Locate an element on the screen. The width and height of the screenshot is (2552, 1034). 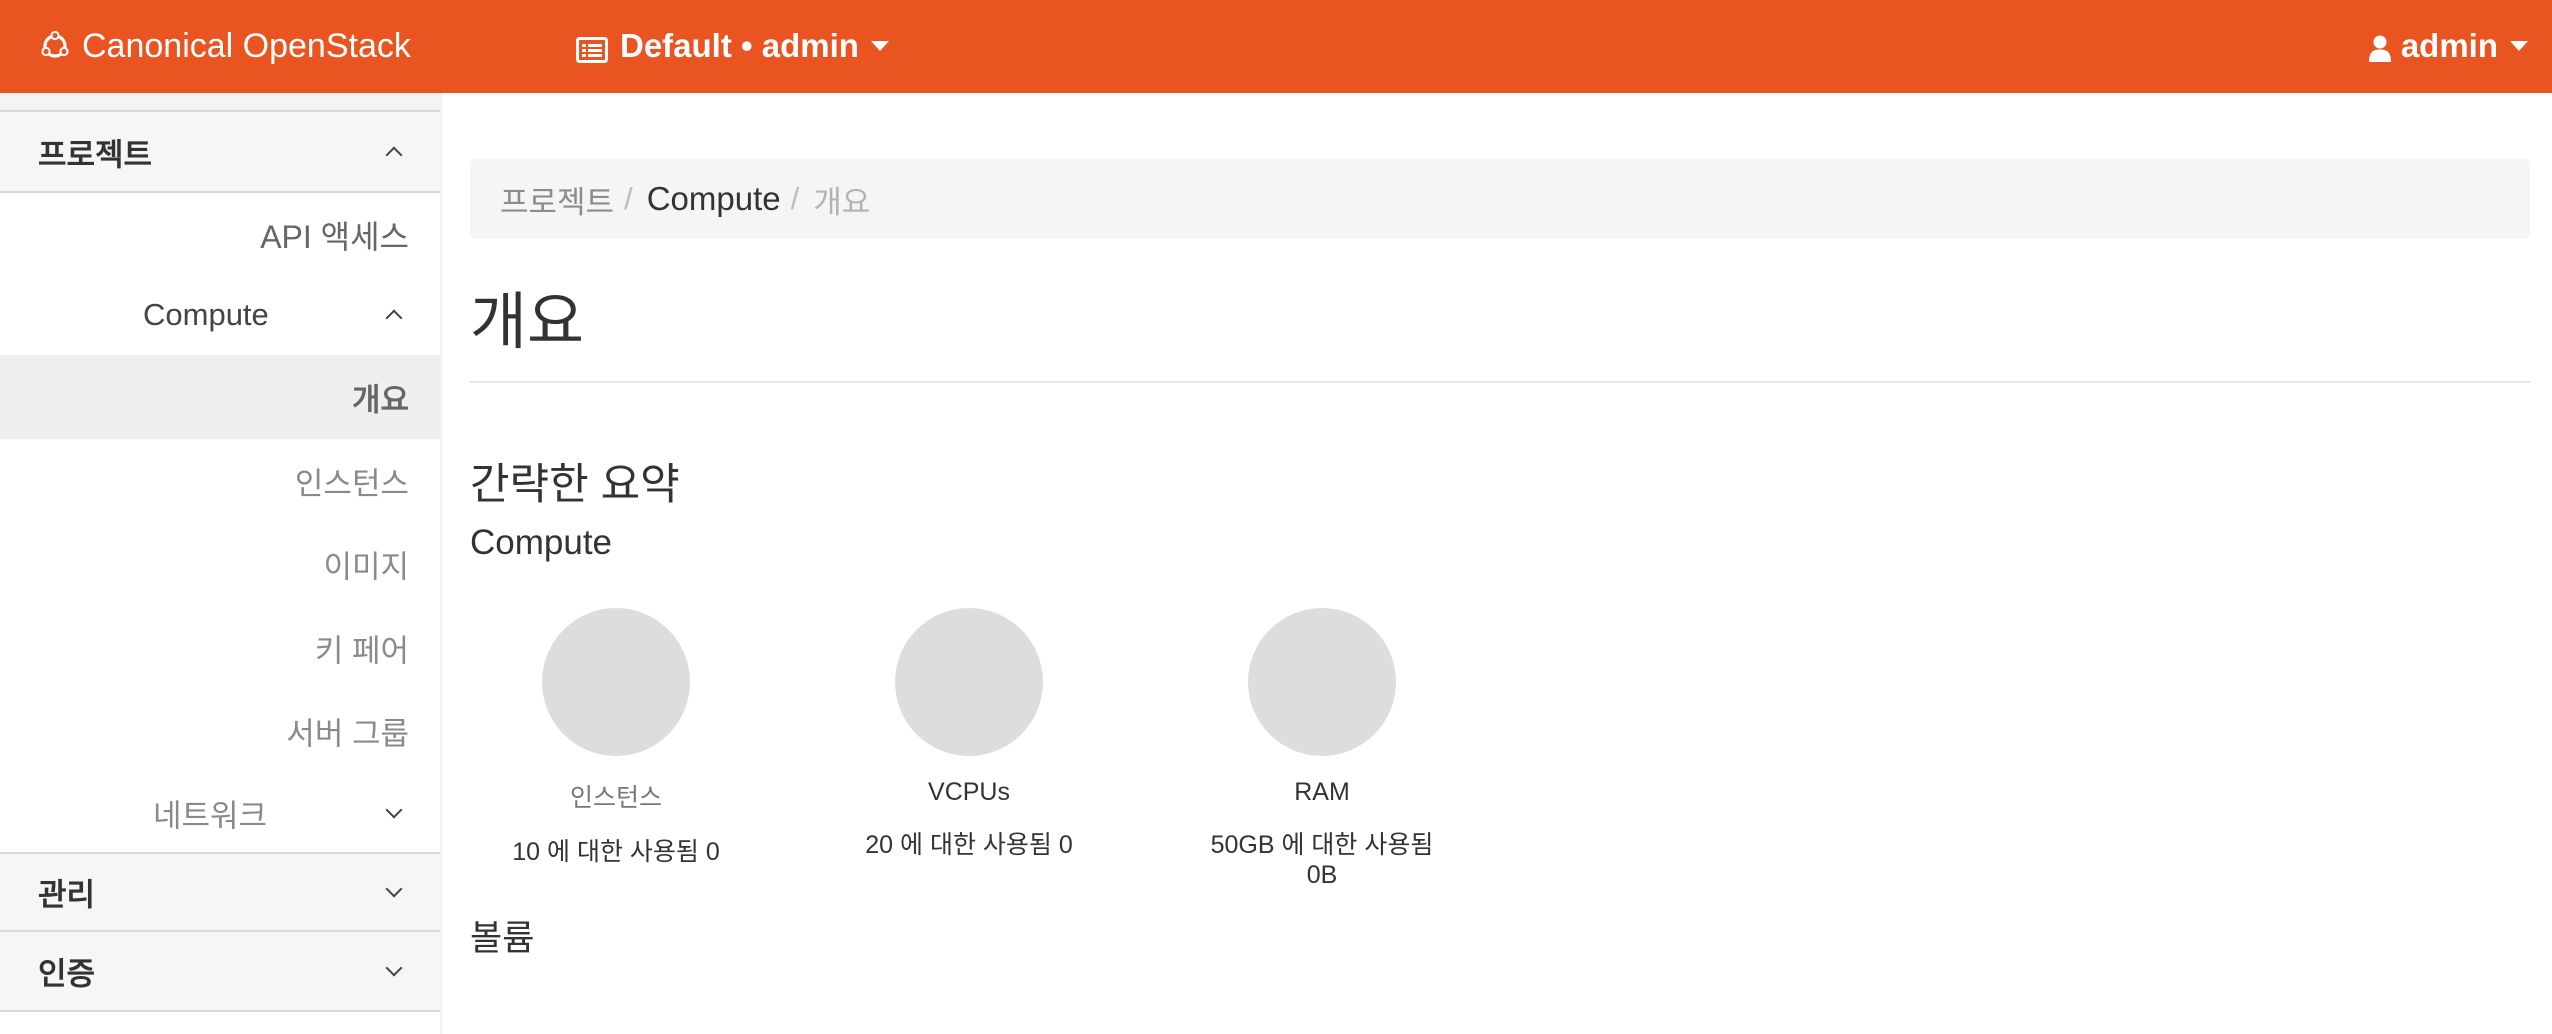
compute-heading: Compute is located at coordinates (541, 542).